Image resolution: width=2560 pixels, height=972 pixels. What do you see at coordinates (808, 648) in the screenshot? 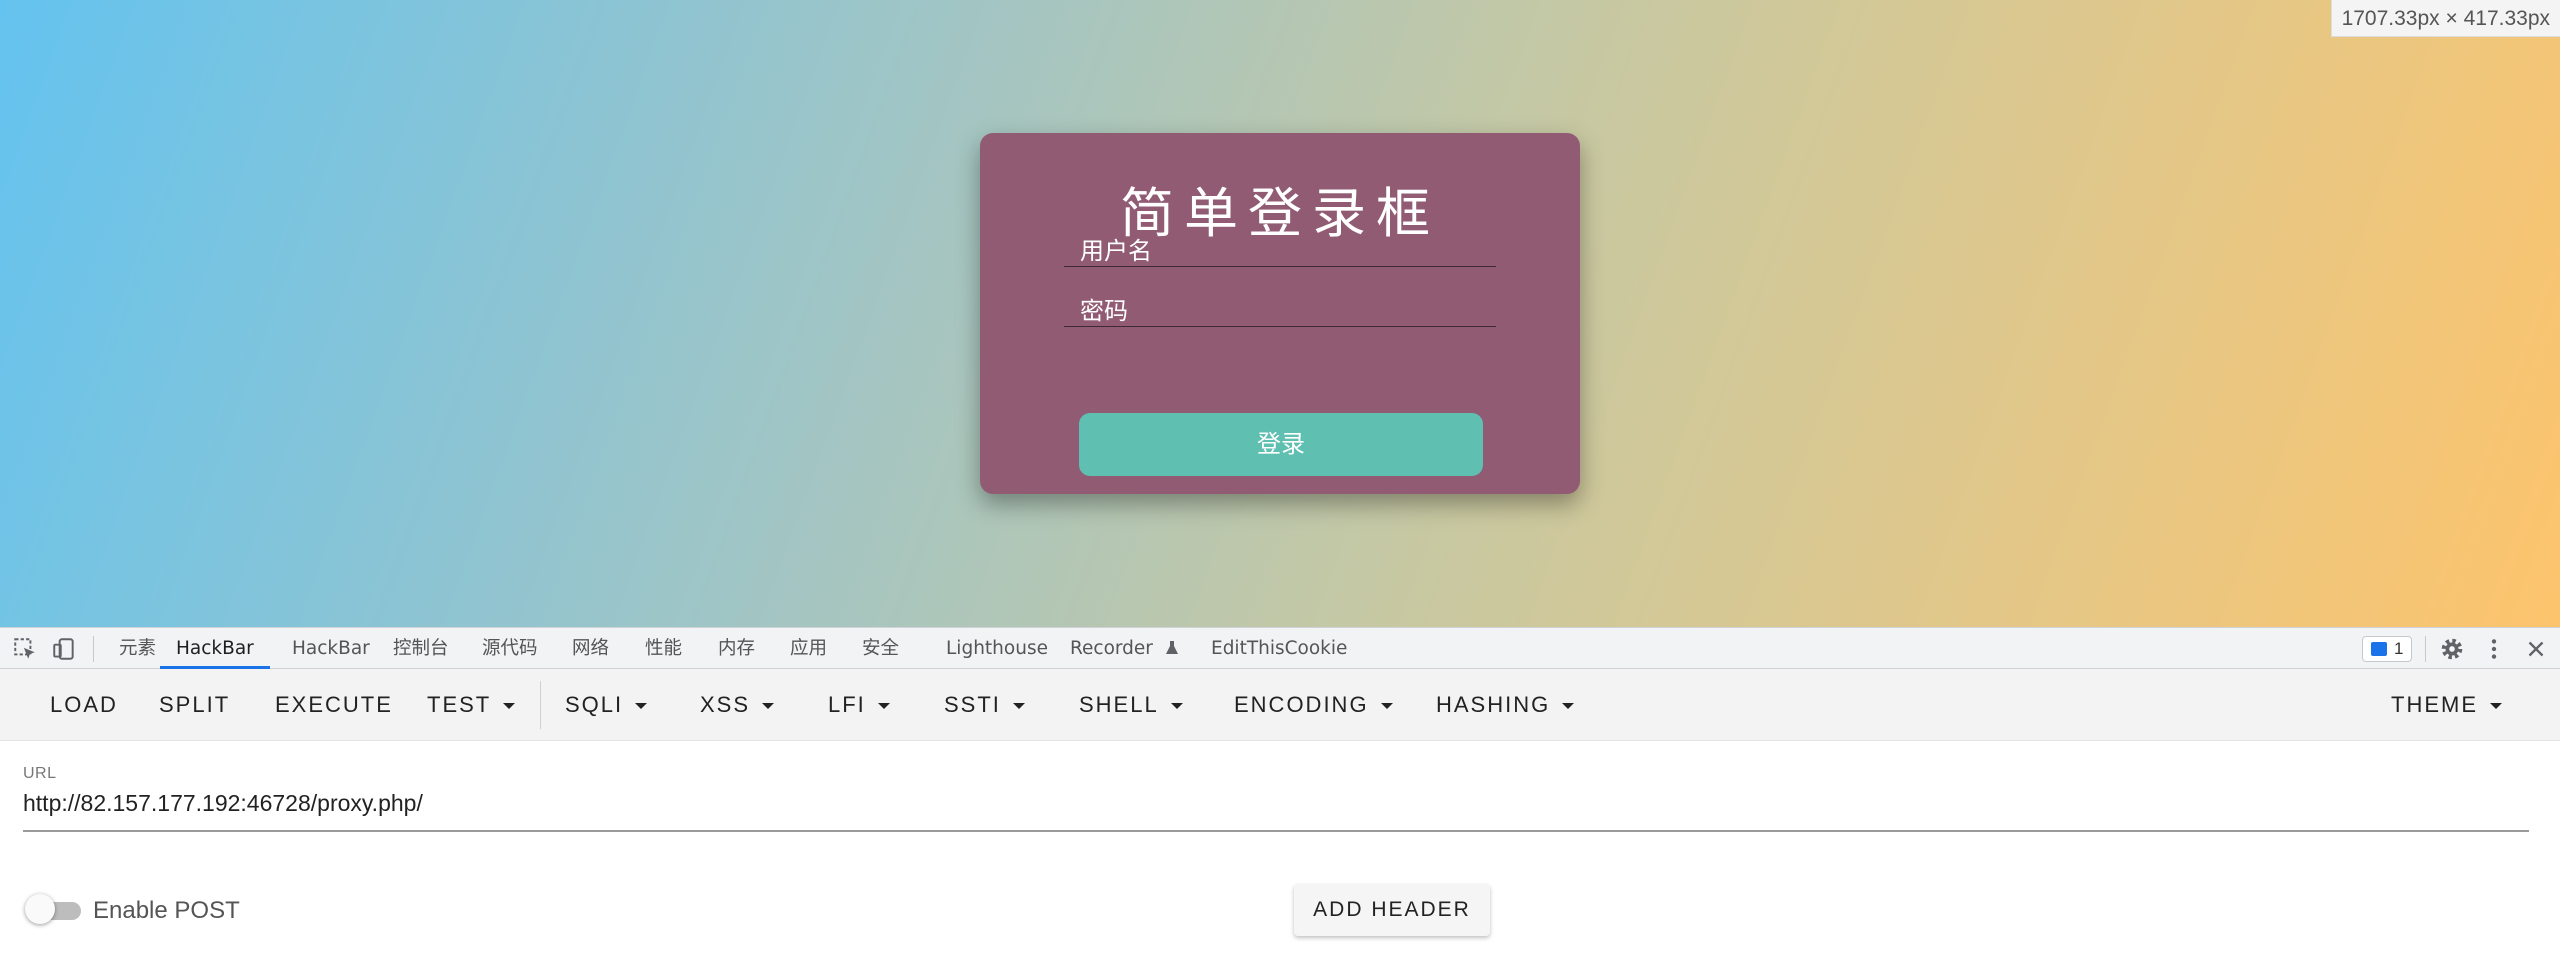
I see `tab-application: 应用` at bounding box center [808, 648].